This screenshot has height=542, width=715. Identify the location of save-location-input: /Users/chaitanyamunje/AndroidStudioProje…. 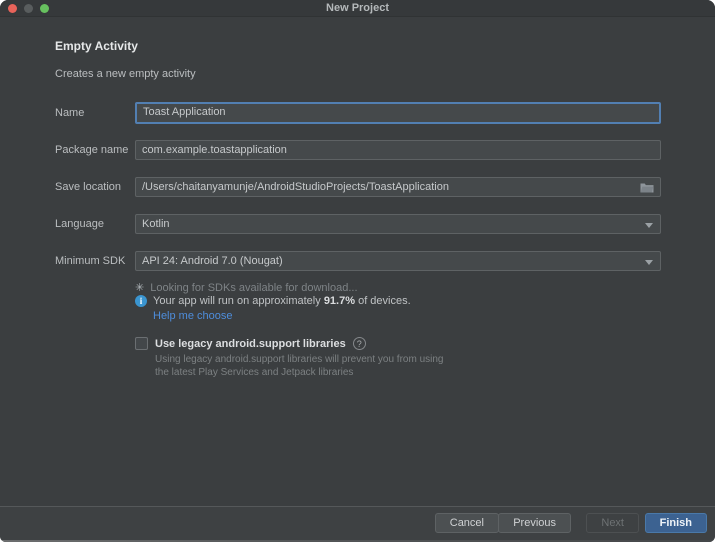
(398, 187).